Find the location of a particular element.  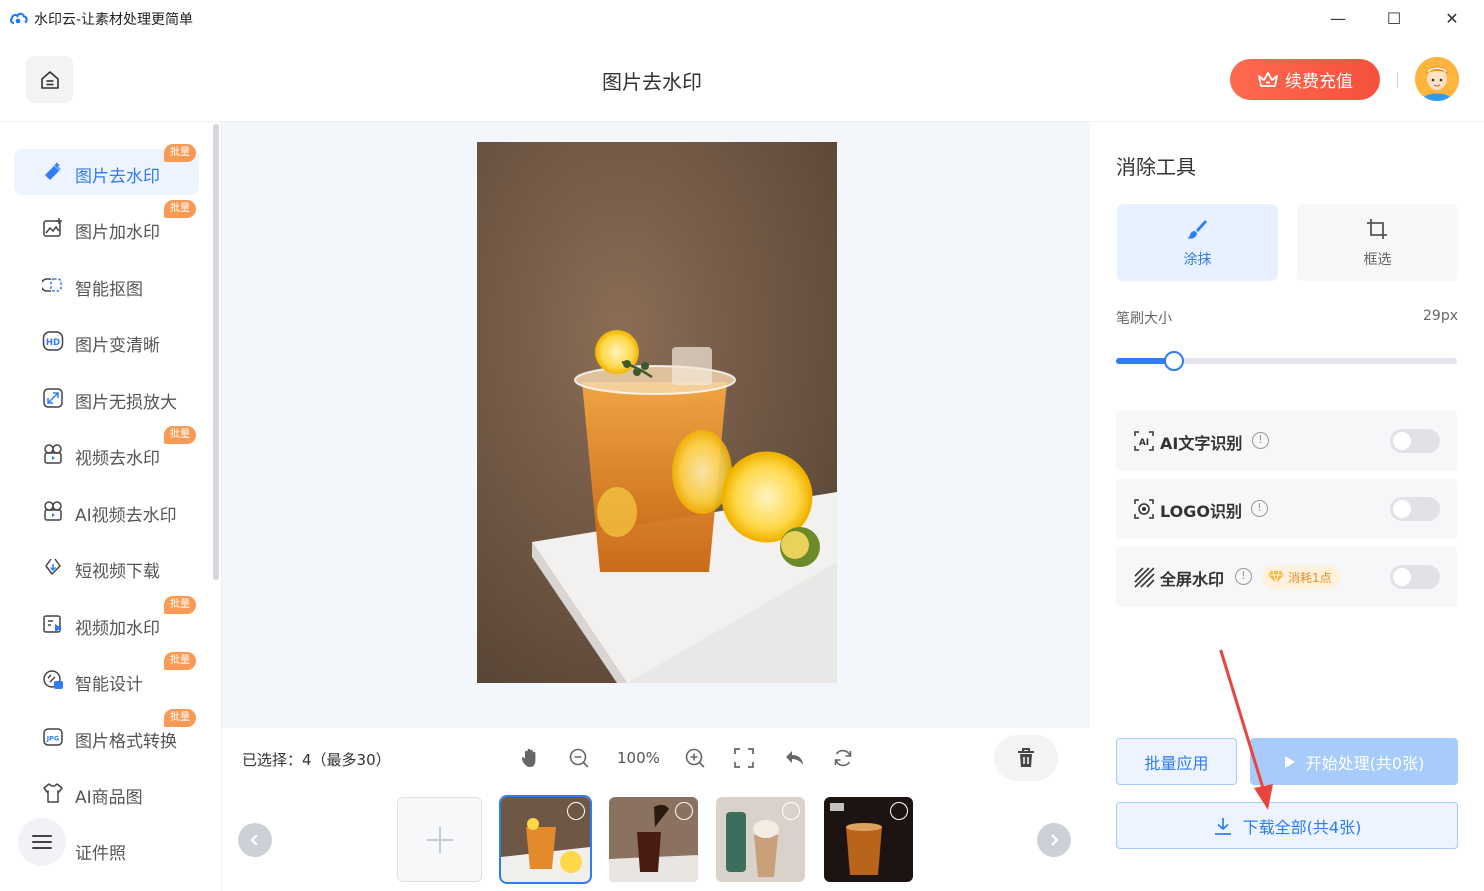

fullscreen-watermark-option: 全屏水印 ! 消耗1点 is located at coordinates (1286, 577).